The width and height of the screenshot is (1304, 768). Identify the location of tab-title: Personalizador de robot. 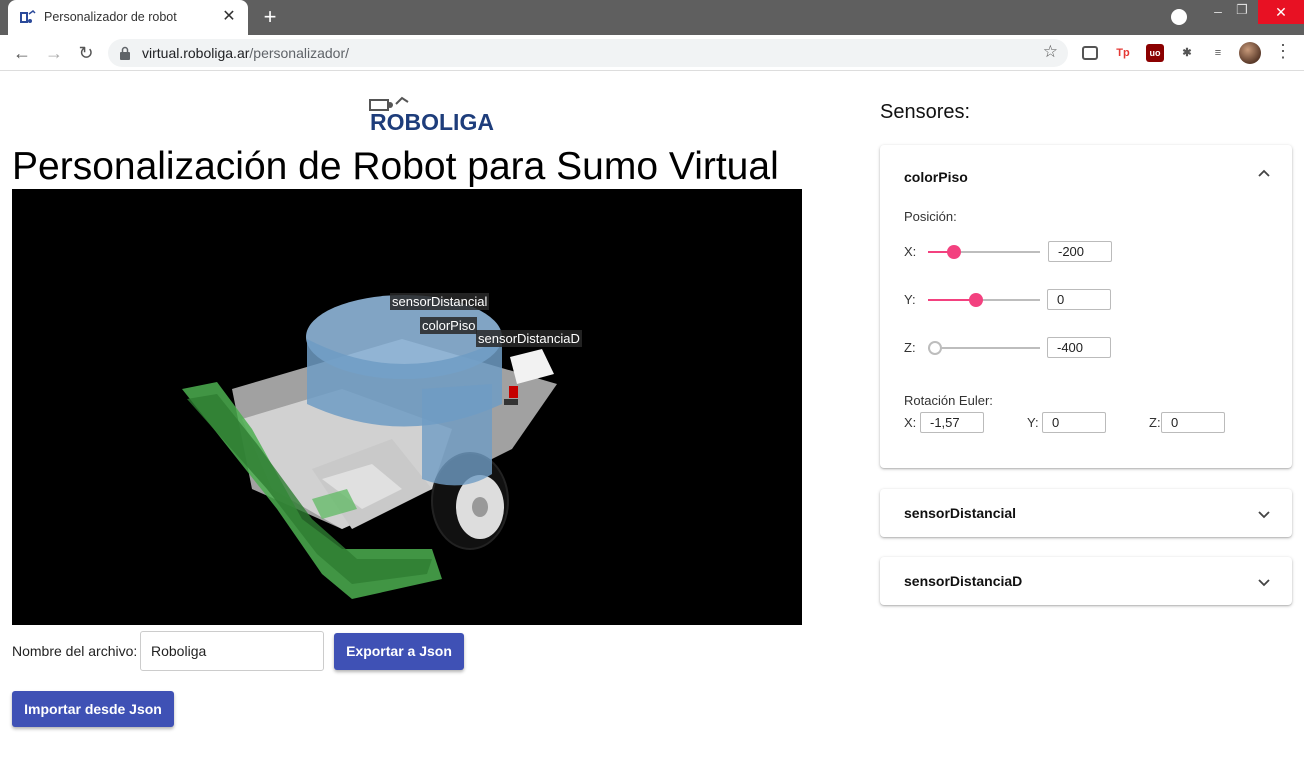
(110, 17).